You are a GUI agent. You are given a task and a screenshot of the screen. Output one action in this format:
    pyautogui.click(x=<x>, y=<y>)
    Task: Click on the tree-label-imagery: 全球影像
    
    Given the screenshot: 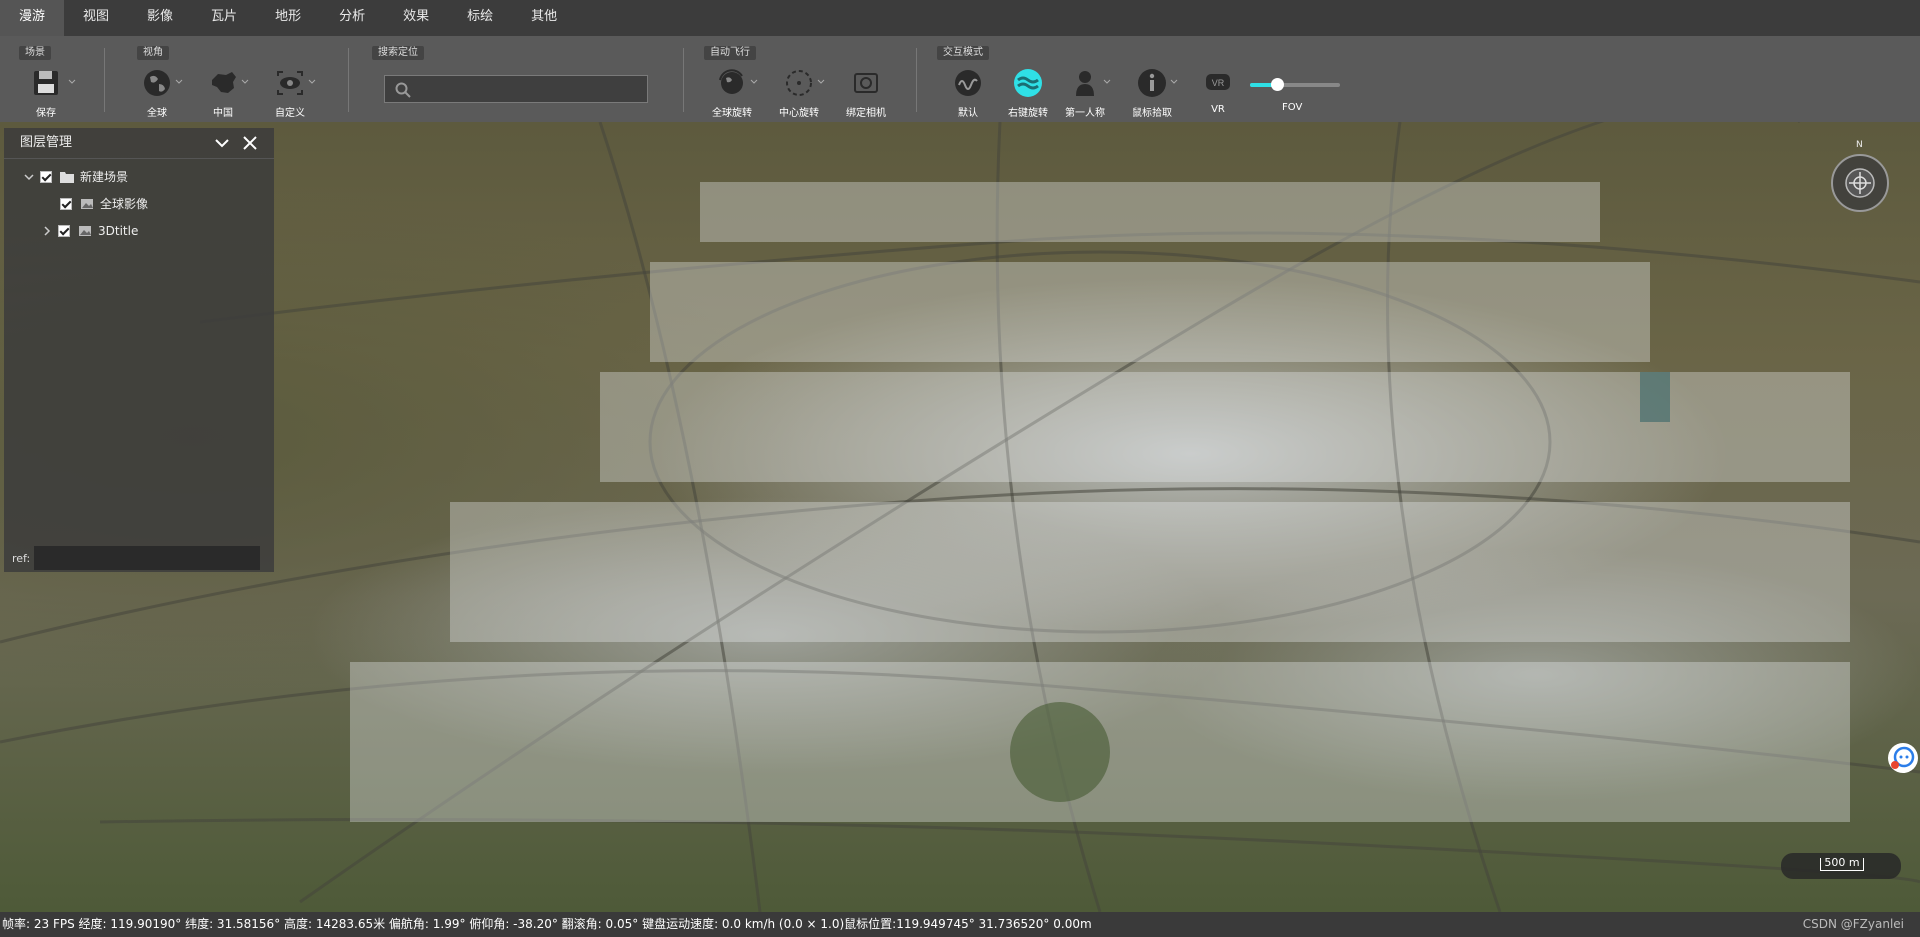 What is the action you would take?
    pyautogui.click(x=124, y=204)
    